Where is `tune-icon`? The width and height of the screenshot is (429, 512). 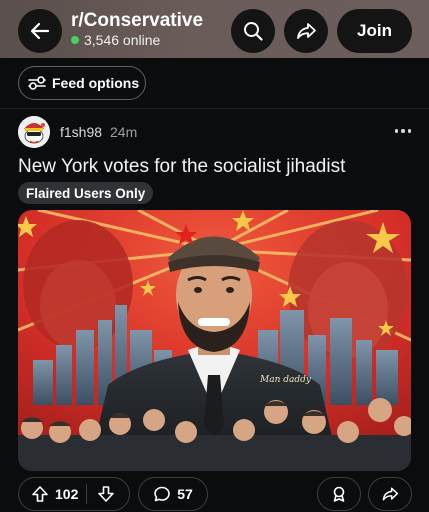
tune-icon is located at coordinates (37, 83).